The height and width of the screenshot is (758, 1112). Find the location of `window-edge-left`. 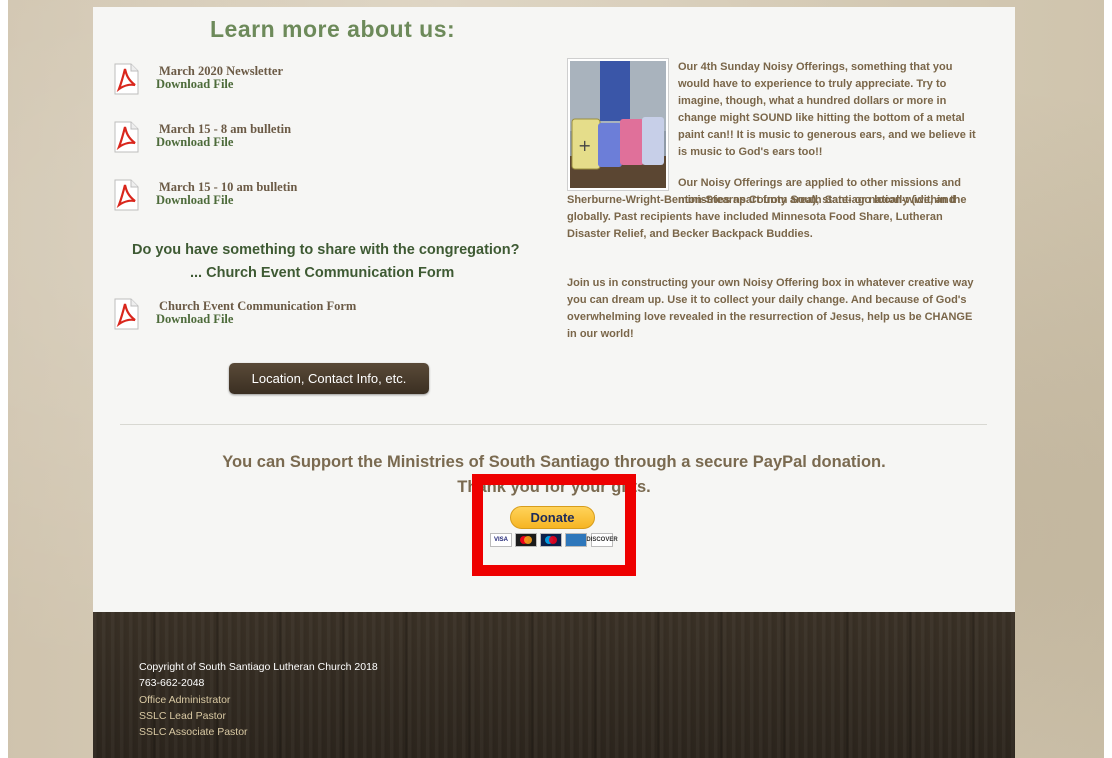

window-edge-left is located at coordinates (4, 379).